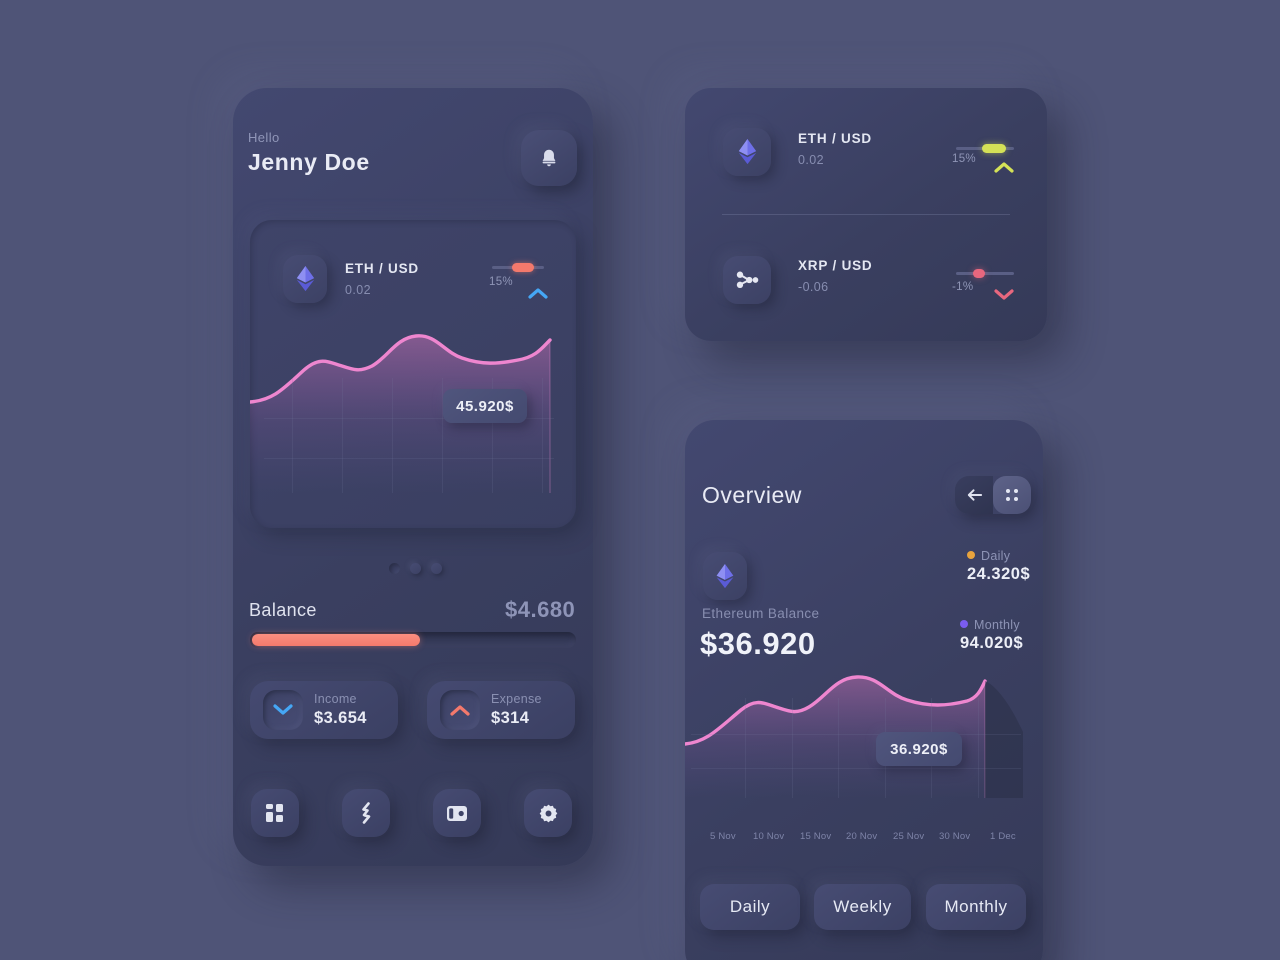 This screenshot has width=1280, height=960. I want to click on back-button, so click(974, 495).